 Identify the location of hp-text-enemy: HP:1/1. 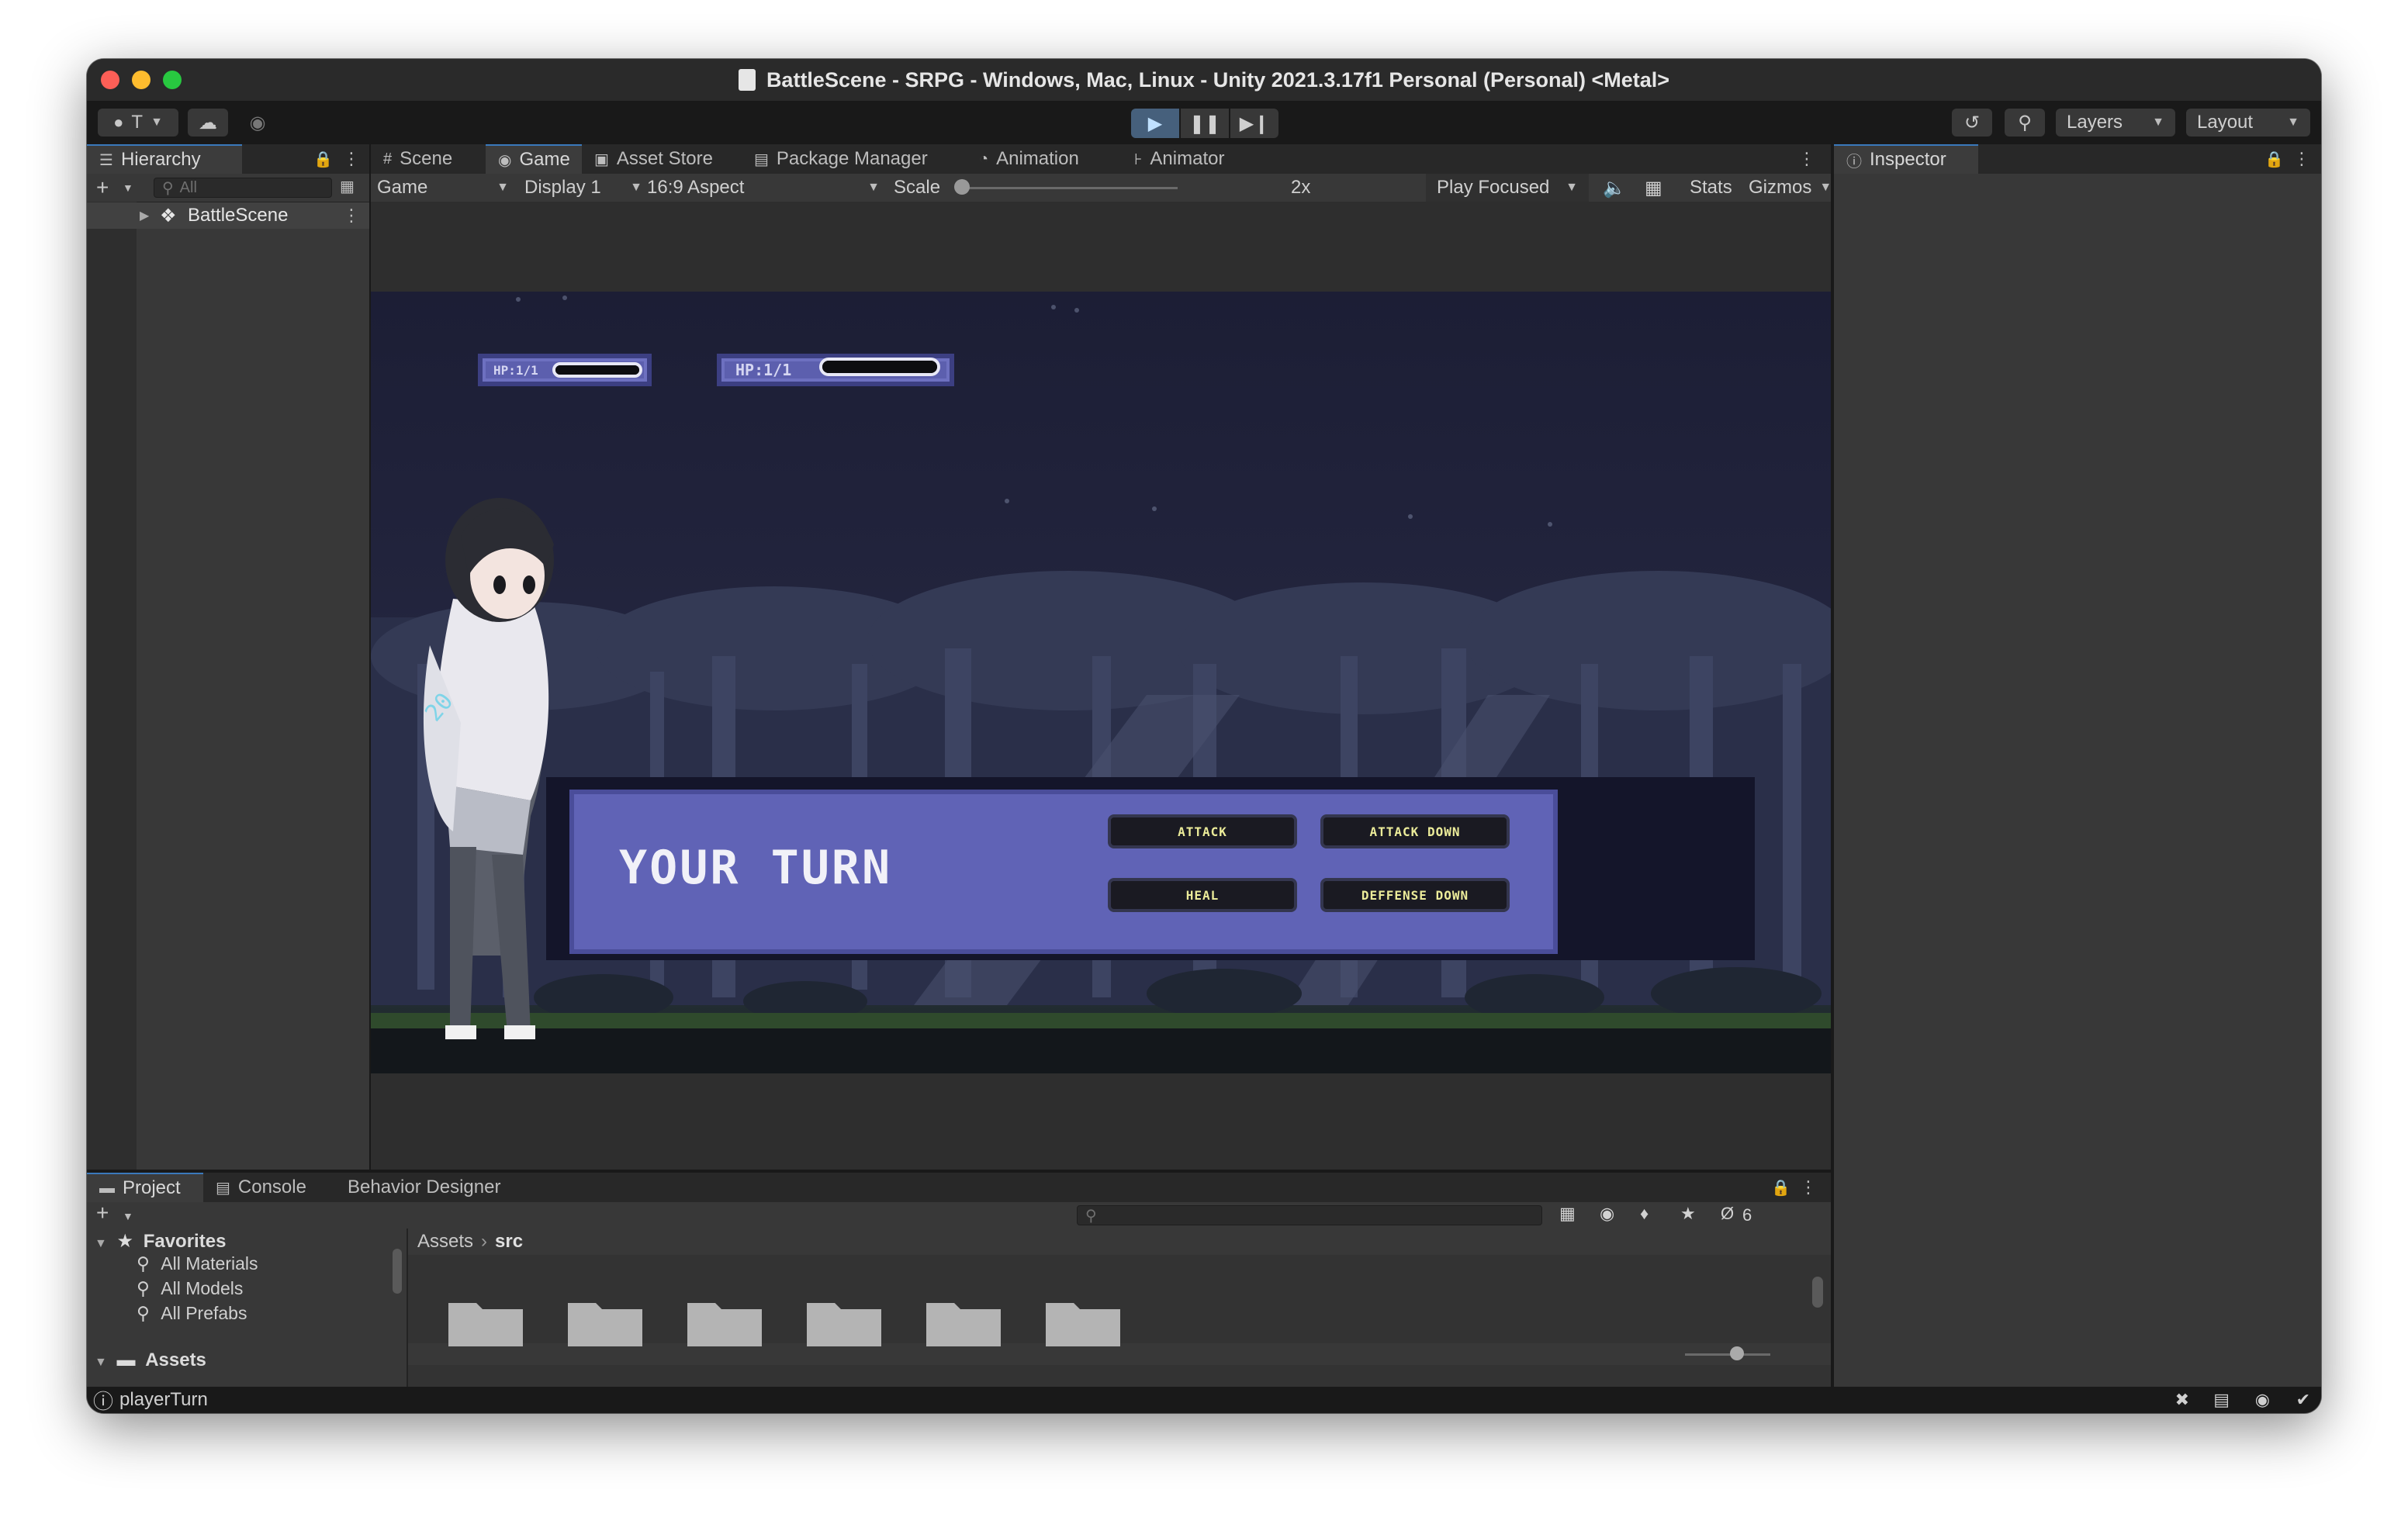
(763, 370).